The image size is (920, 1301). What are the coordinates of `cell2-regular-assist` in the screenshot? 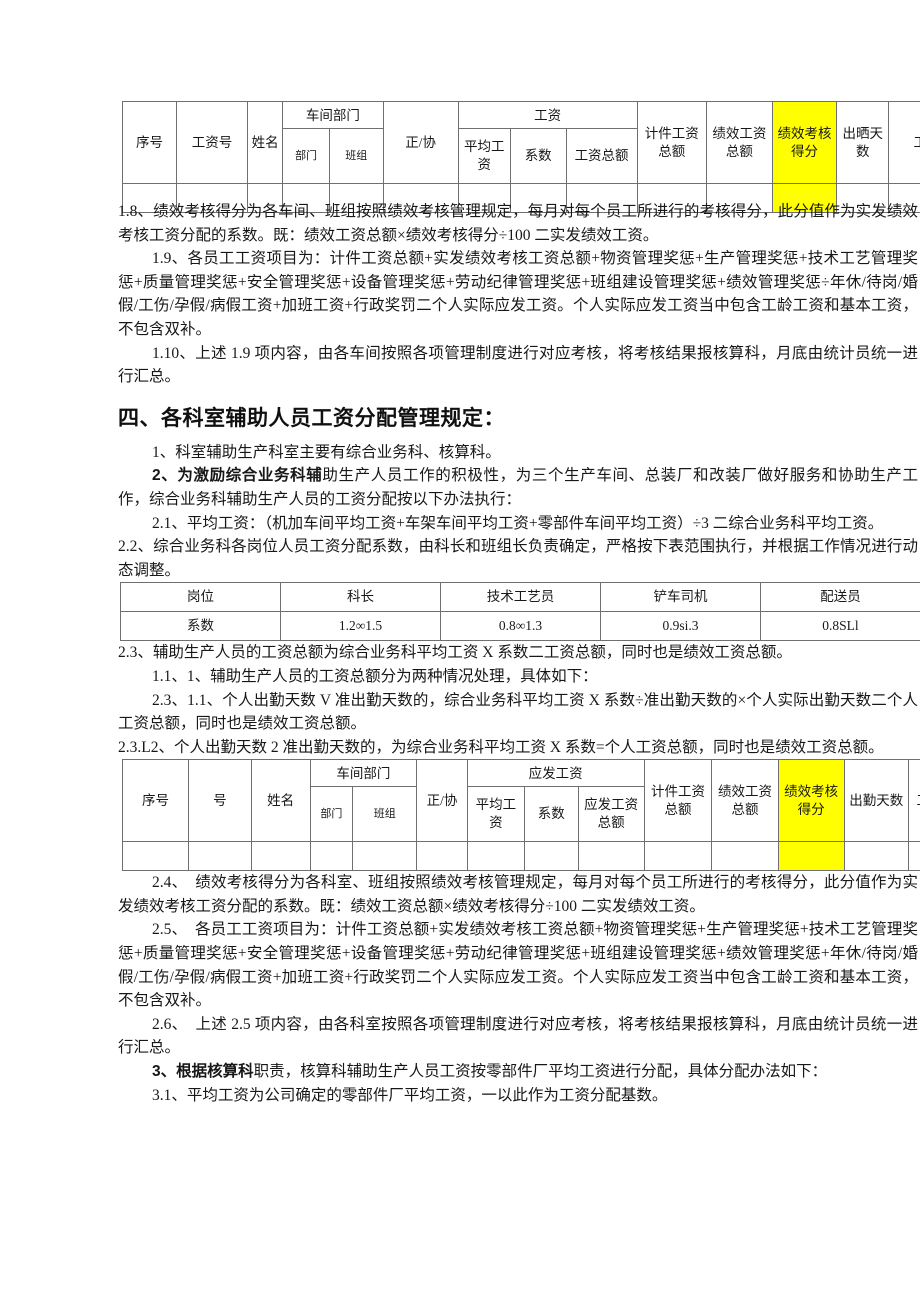 It's located at (442, 856).